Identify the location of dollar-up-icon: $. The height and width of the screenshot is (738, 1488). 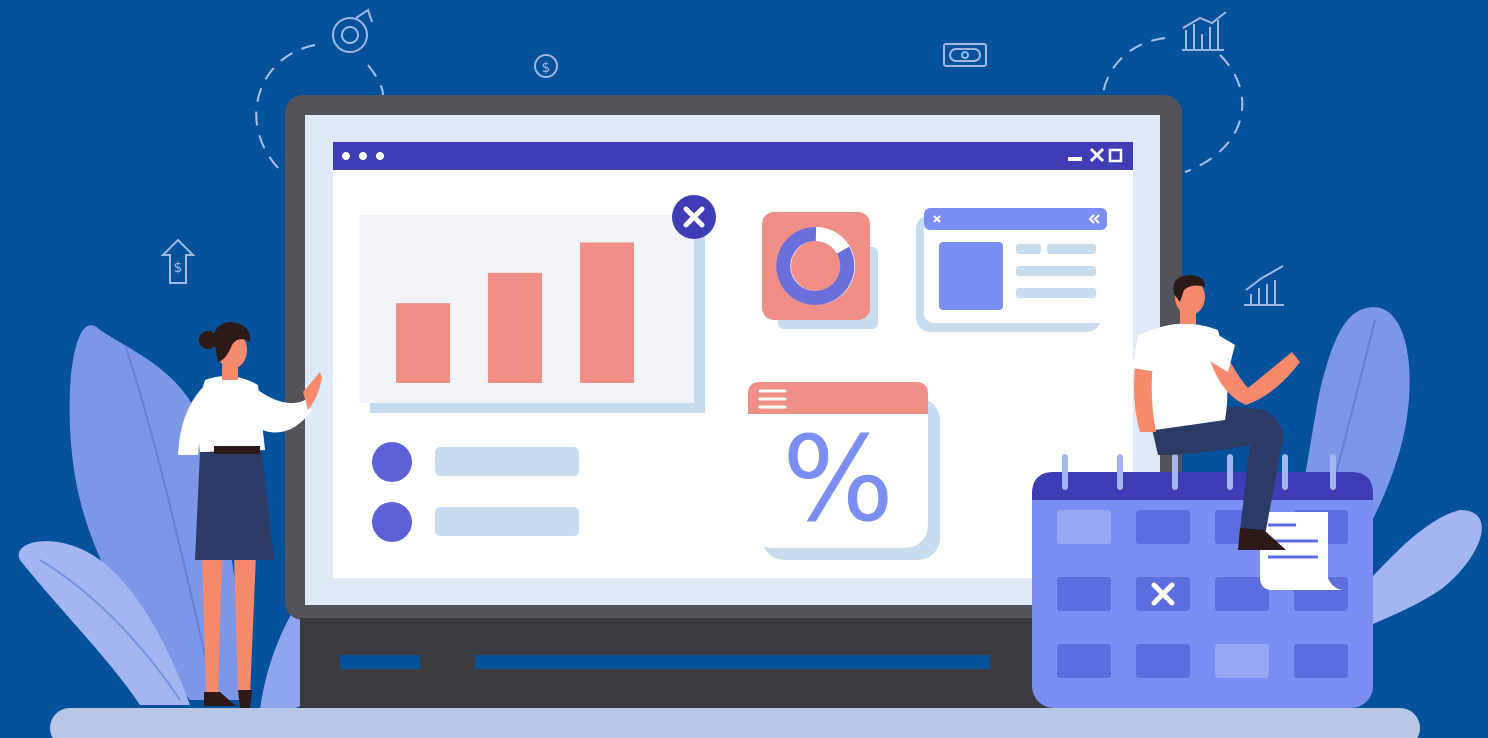
(178, 268).